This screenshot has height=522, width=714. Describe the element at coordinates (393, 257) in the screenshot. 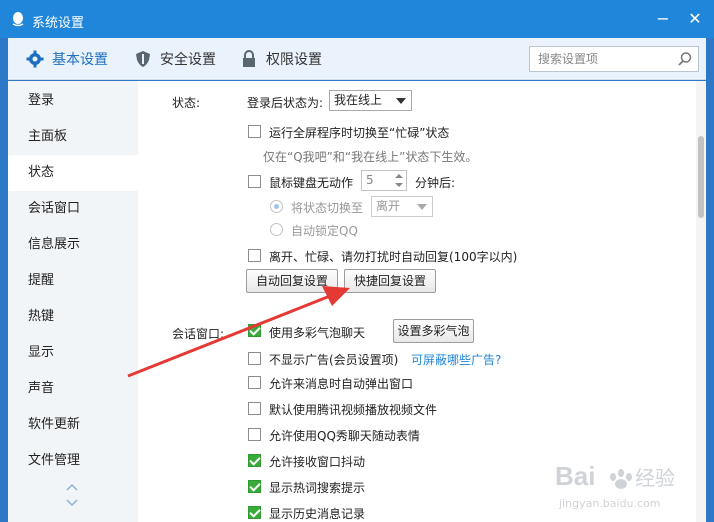

I see `auto-reply-label: 离开、忙碌、请勿打扰时自动回复(100字以内)` at that location.